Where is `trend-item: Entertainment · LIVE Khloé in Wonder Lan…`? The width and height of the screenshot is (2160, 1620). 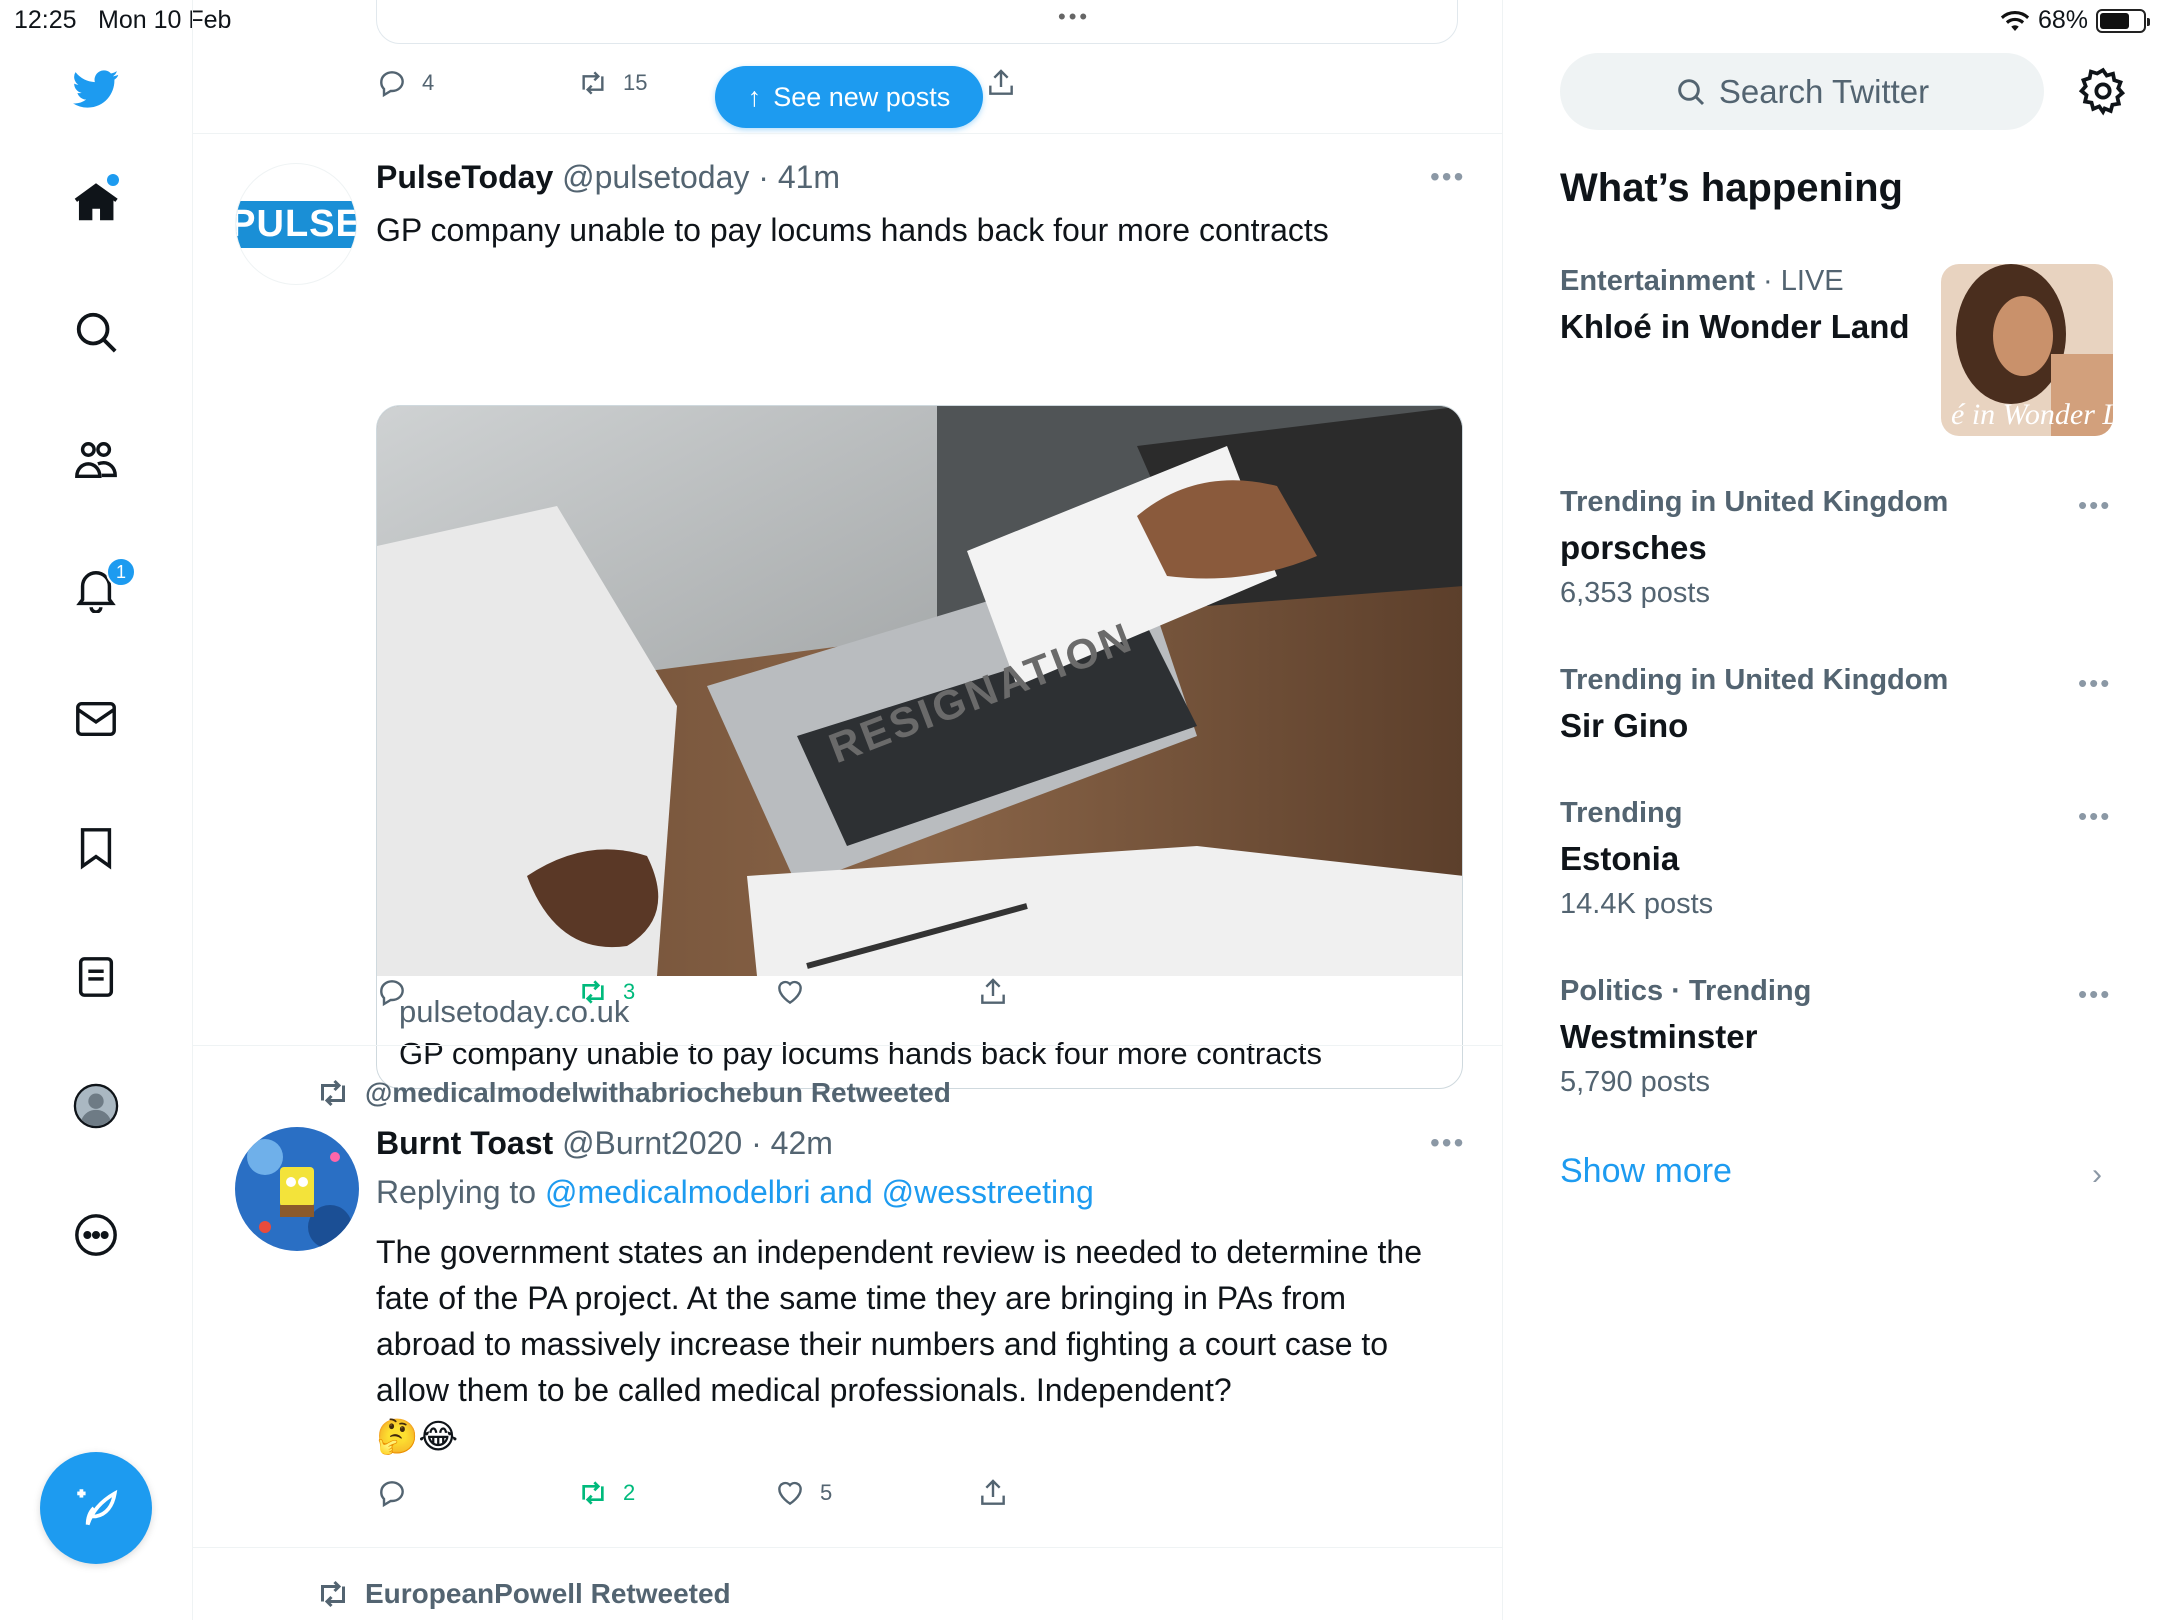
trend-item: Entertainment · LIVE Khloé in Wonder Lan… is located at coordinates (1750, 305).